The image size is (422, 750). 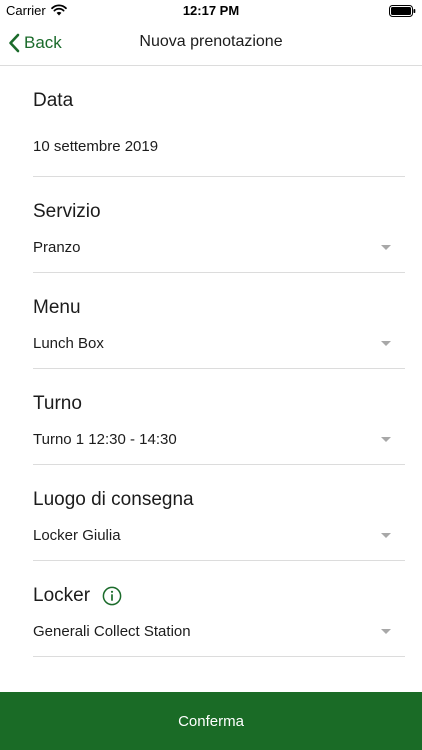 I want to click on delivery-place-value: Locker Giulia, so click(x=77, y=535).